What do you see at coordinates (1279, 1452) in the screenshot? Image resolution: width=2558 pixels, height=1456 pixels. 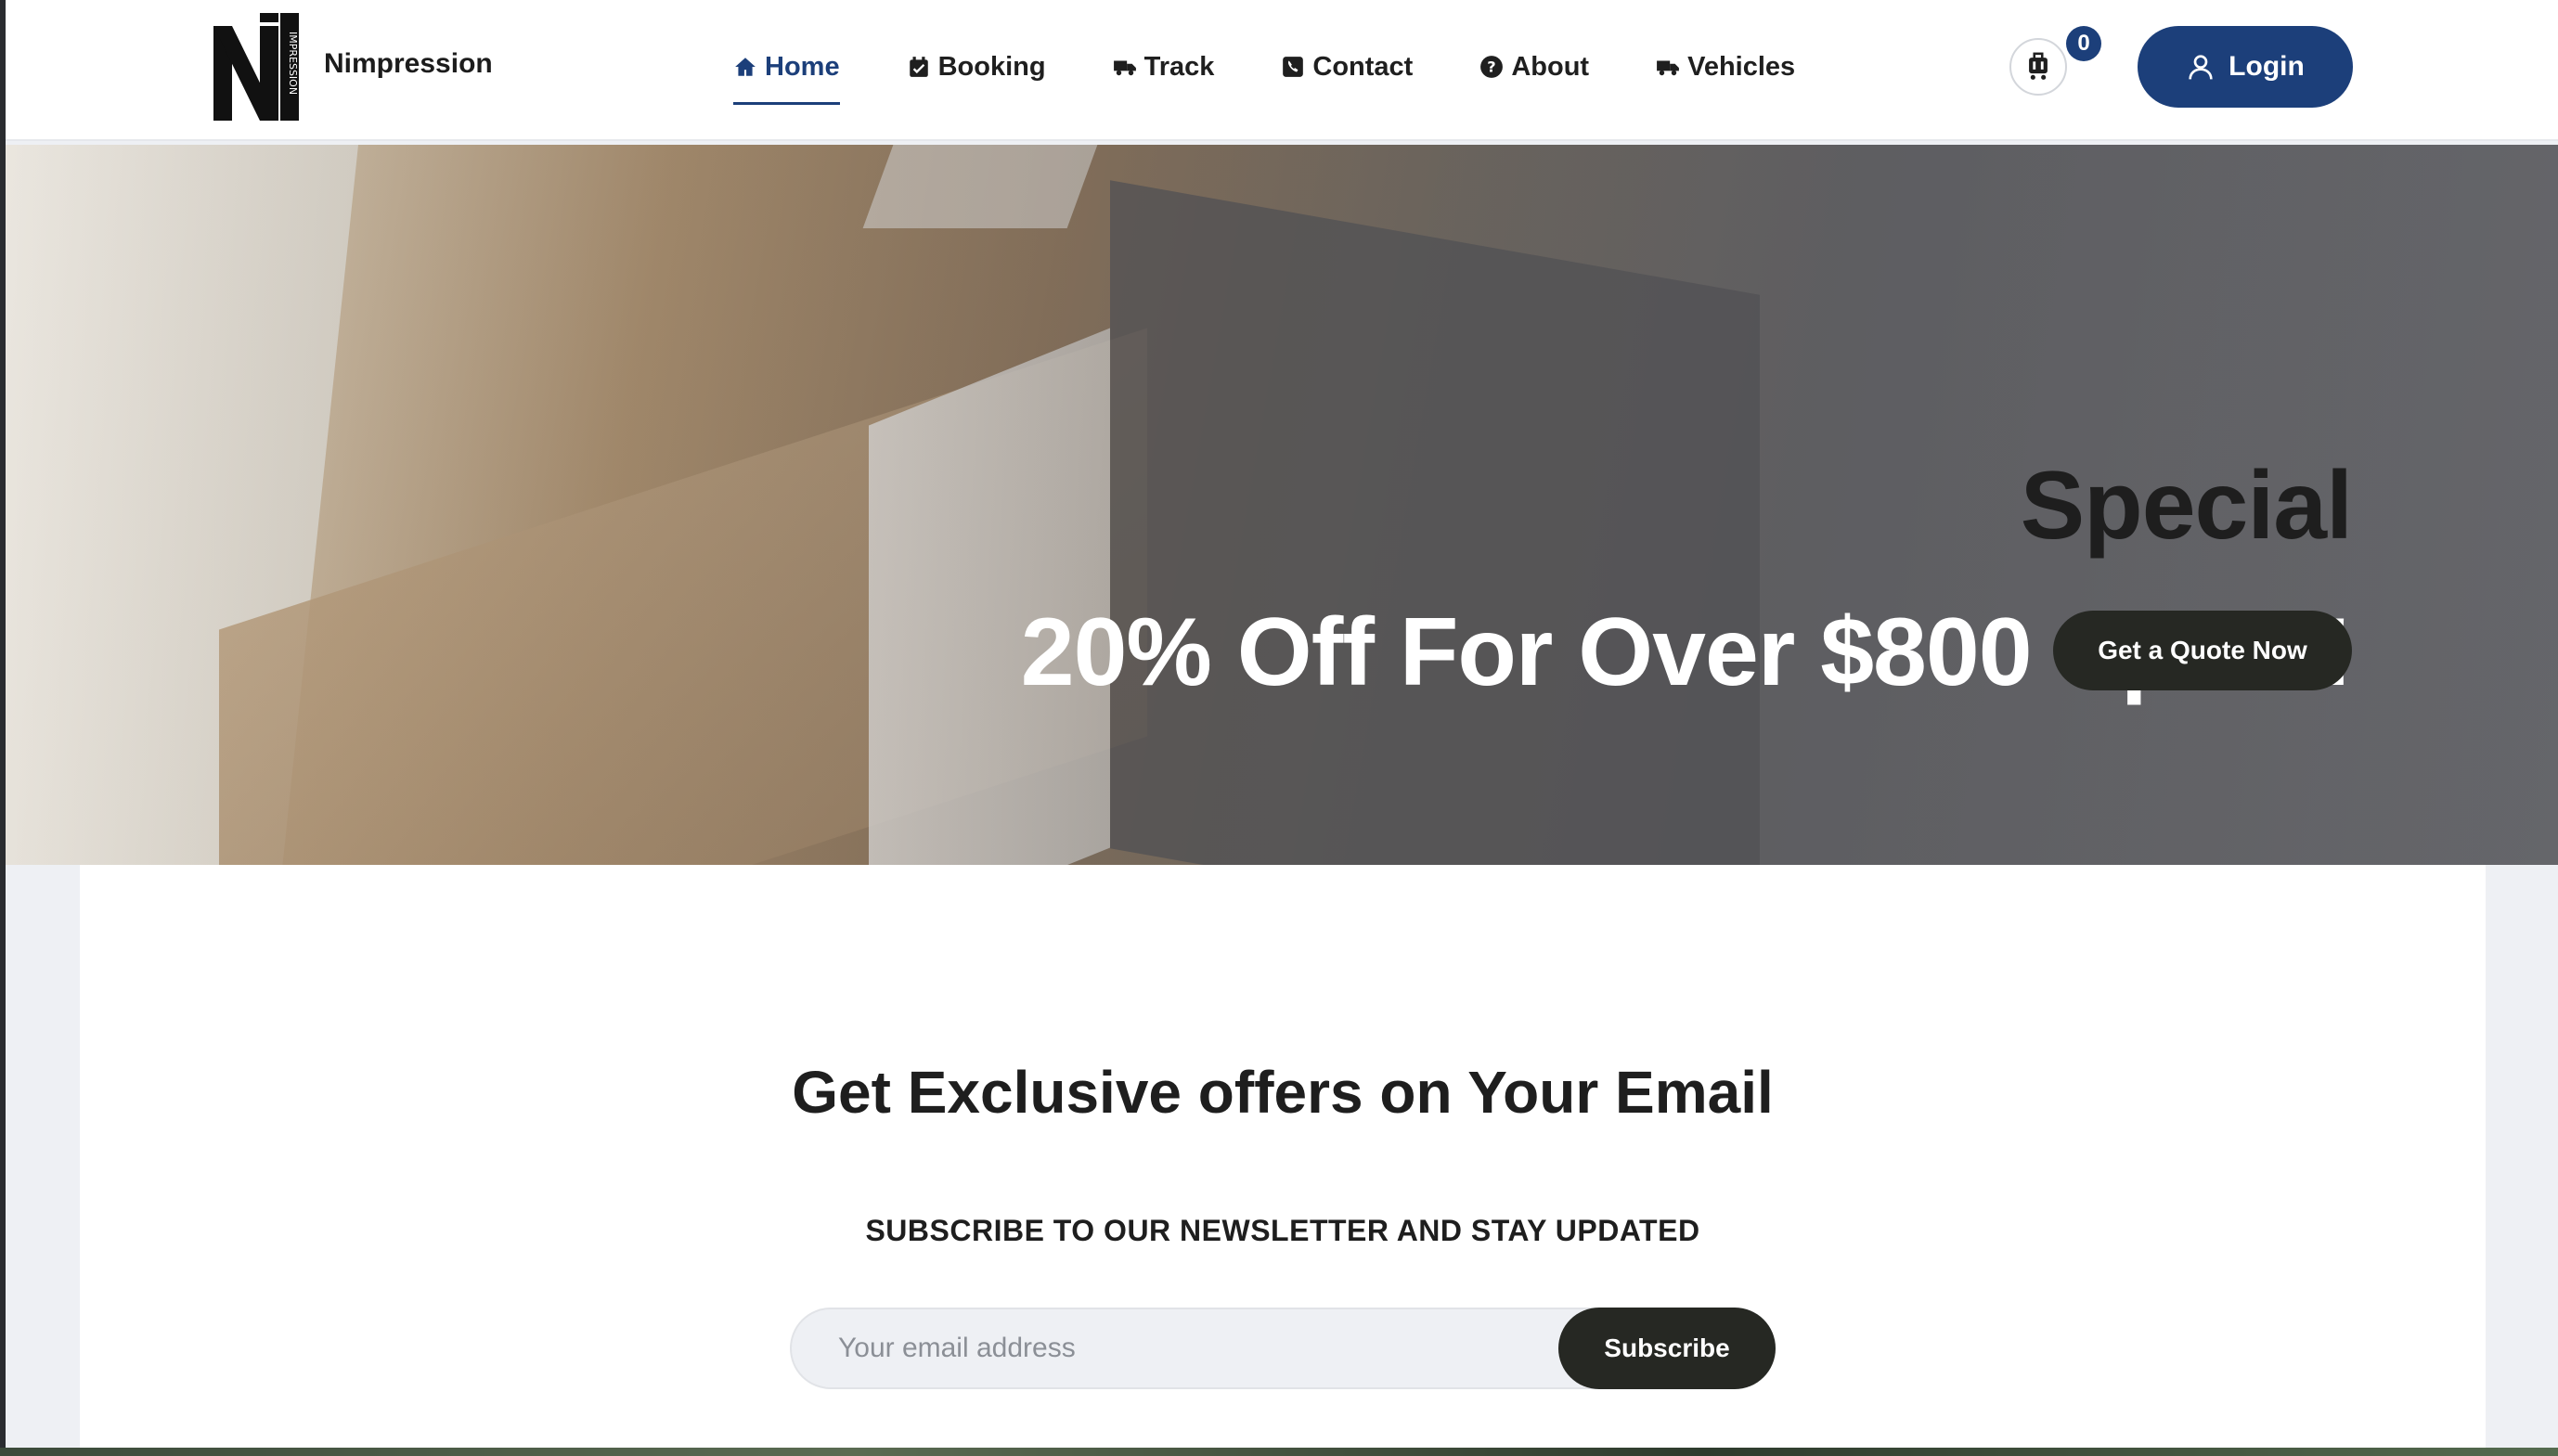 I see `footer-image-strip` at bounding box center [1279, 1452].